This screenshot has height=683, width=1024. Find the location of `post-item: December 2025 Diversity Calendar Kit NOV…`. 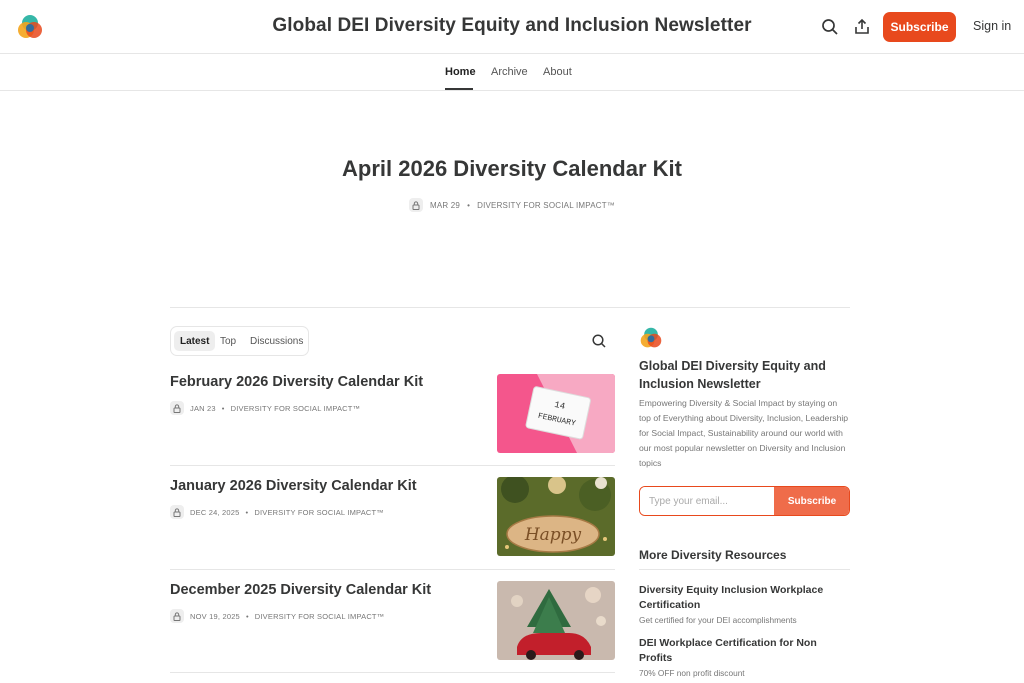

post-item: December 2025 Diversity Calendar Kit NOV… is located at coordinates (392, 621).